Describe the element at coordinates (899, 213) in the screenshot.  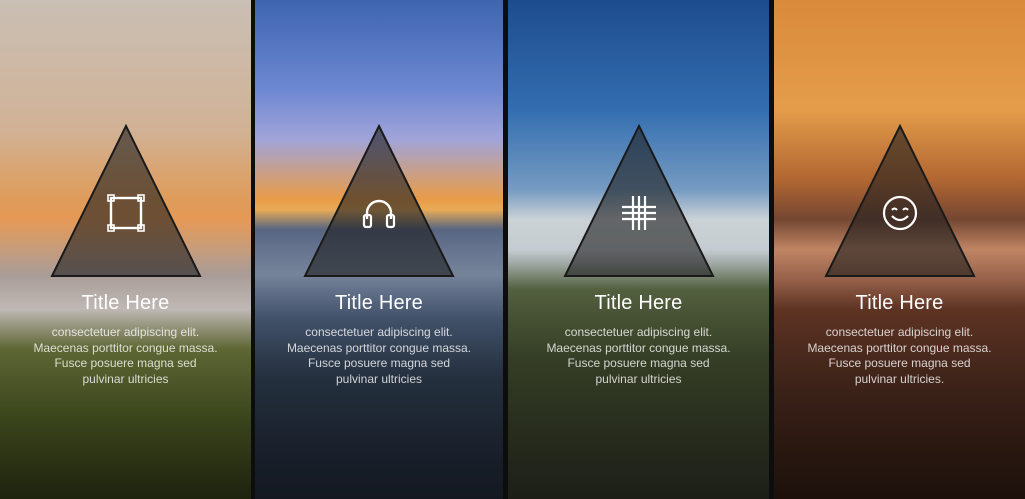
I see `smiley-face-icon` at that location.